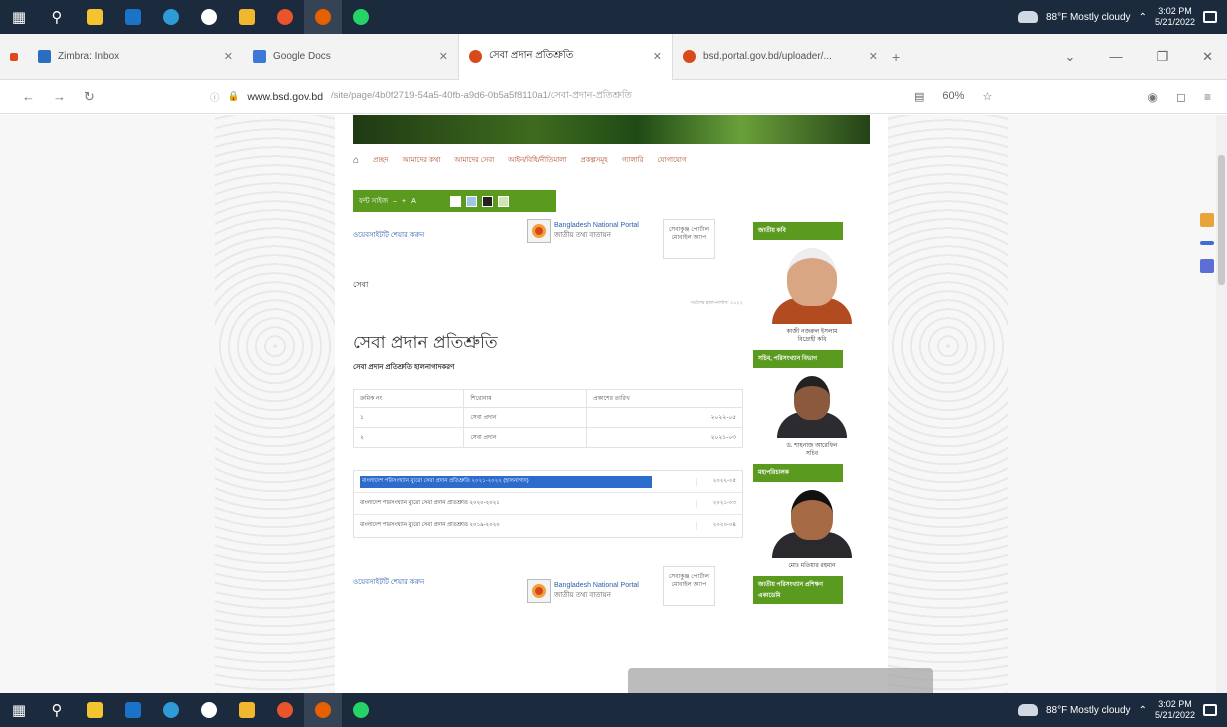  I want to click on theme-dark-button, so click(487, 201).